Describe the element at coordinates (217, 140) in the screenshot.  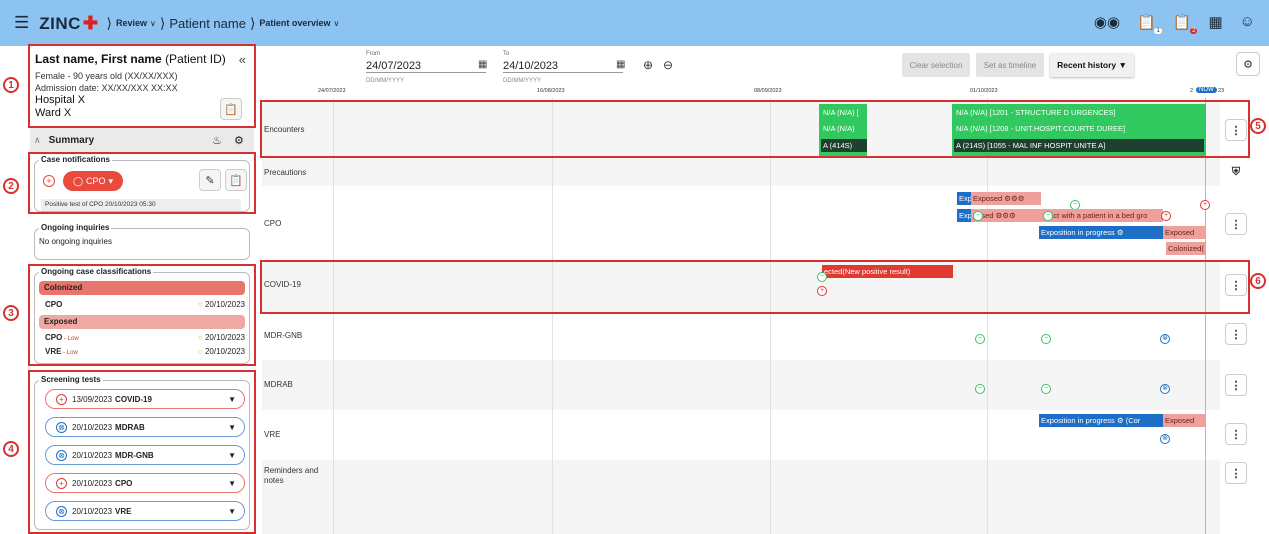
I see `bell-plus-icon: ♨` at that location.